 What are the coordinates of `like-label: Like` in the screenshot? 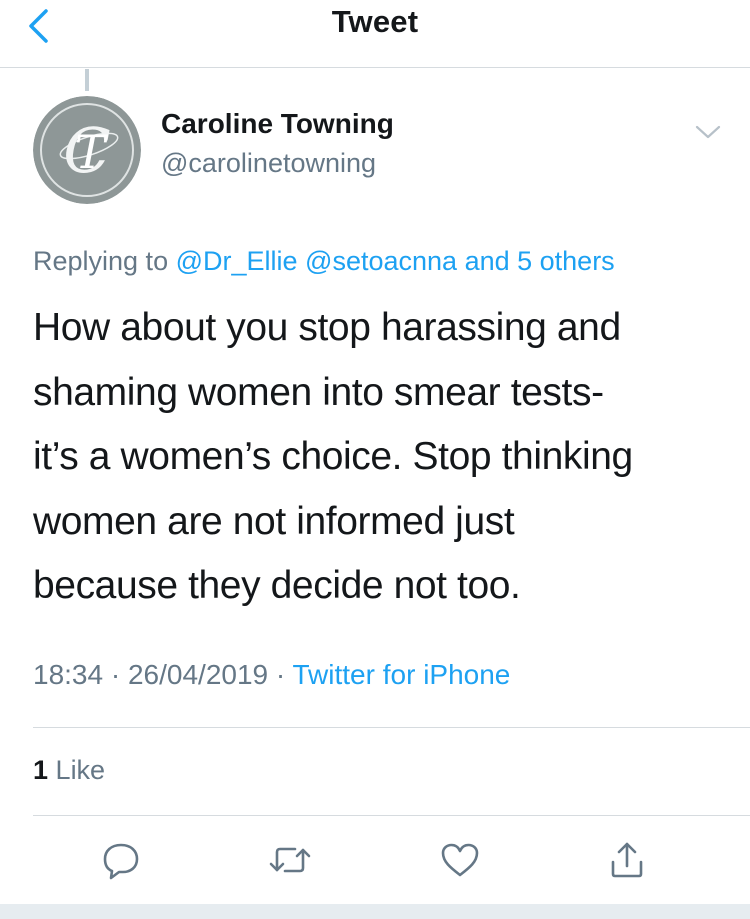 It's located at (80, 770).